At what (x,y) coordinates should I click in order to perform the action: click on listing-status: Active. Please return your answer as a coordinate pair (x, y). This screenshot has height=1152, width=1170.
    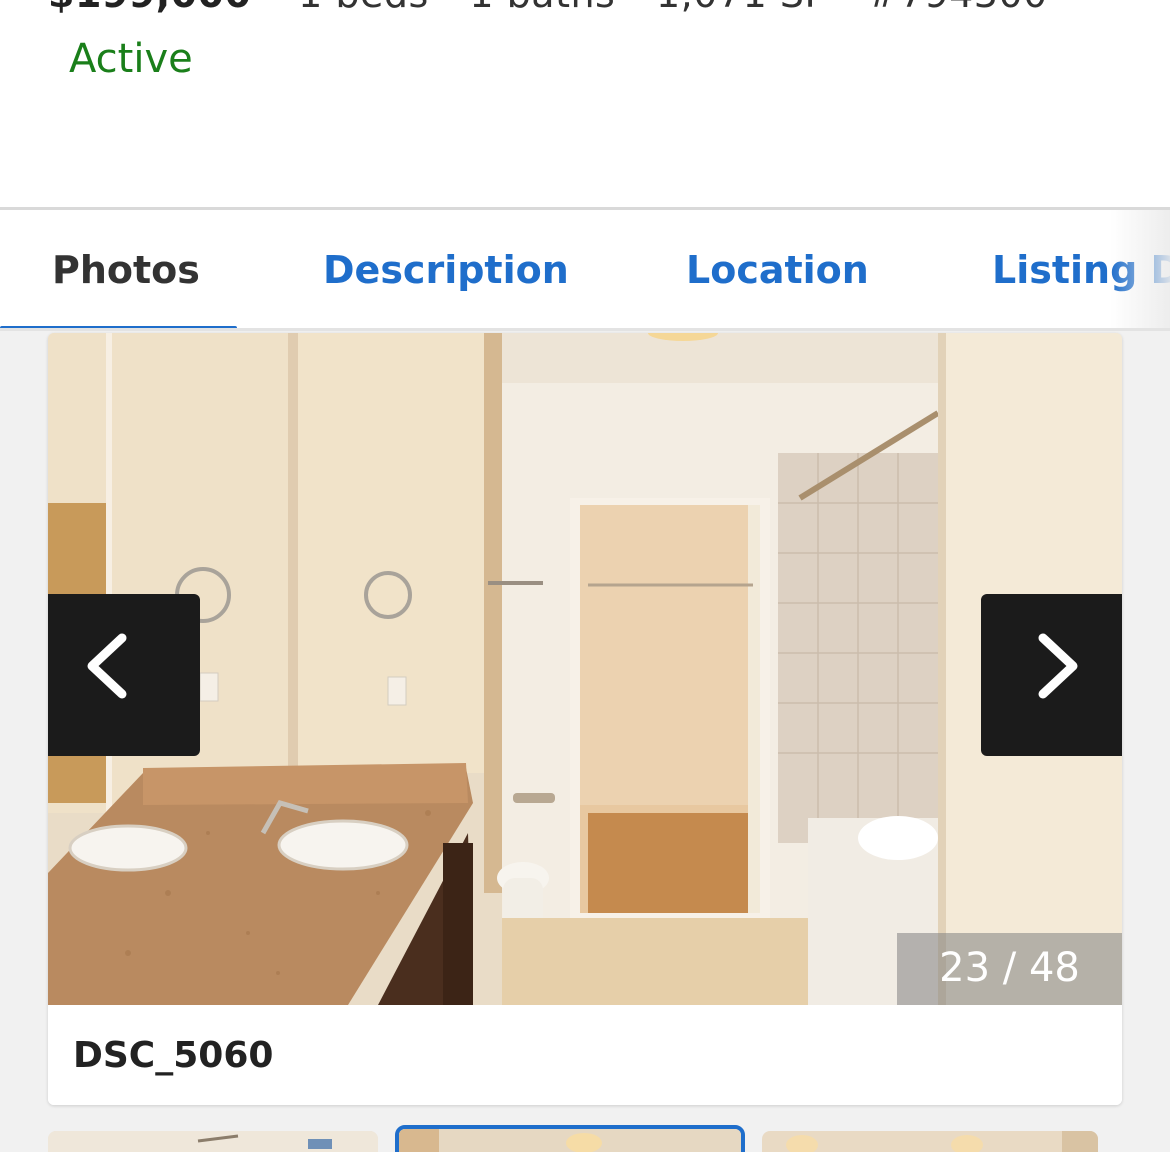
    Looking at the image, I should click on (131, 59).